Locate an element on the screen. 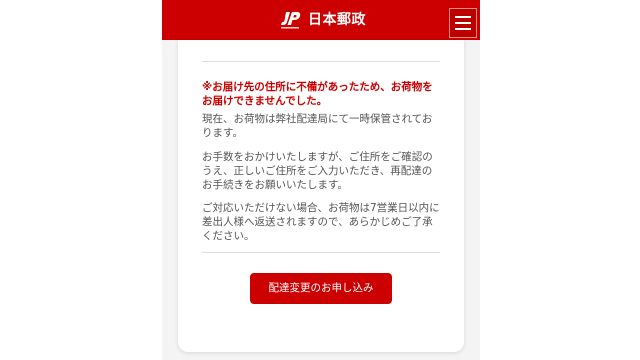 This screenshot has height=360, width=640. brand-name: 日本郵政 is located at coordinates (337, 20).